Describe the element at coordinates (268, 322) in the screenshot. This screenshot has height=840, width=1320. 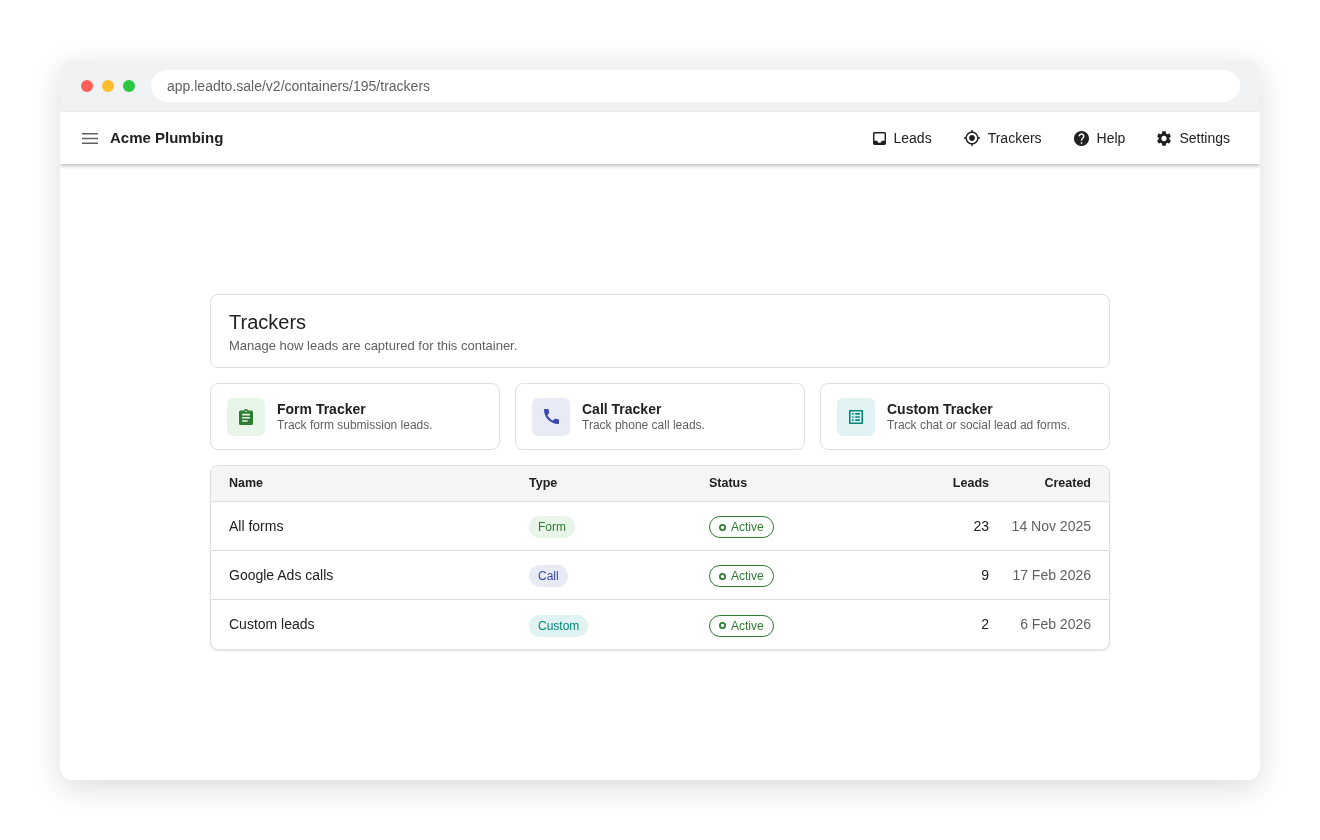
I see `page-title: Trackers` at that location.